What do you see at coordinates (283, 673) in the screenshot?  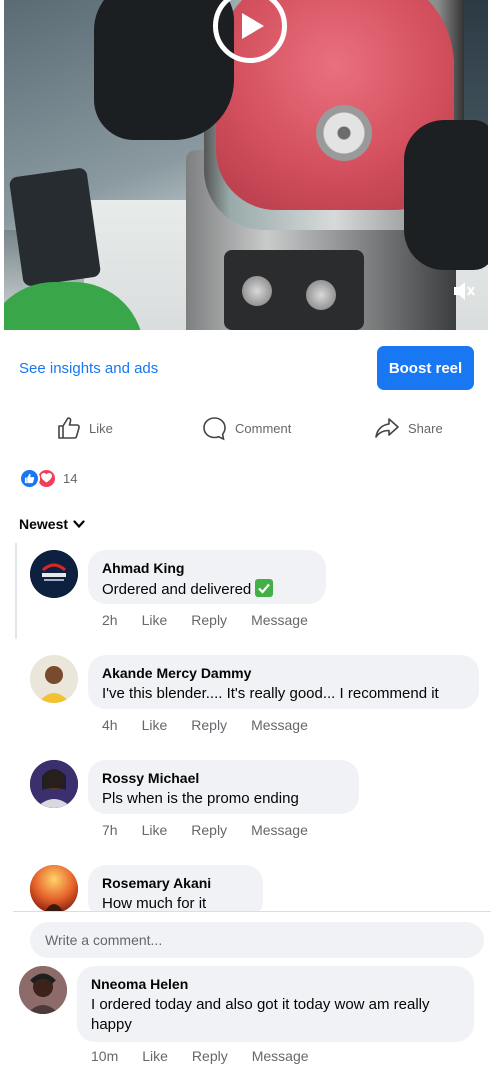 I see `commenter-name: Akande Mercy Dammy` at bounding box center [283, 673].